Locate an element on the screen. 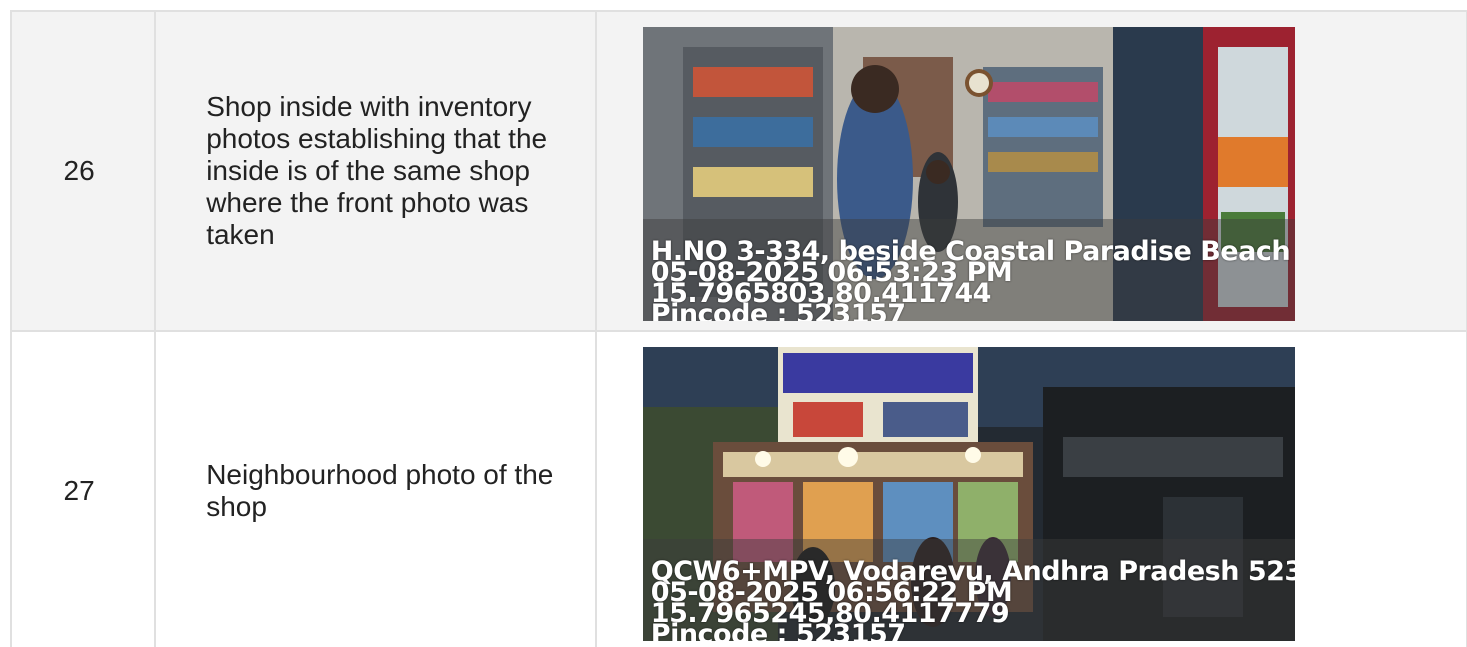 The width and height of the screenshot is (1467, 647). description-cell: Neighbourhood photo of the shop is located at coordinates (375, 488).